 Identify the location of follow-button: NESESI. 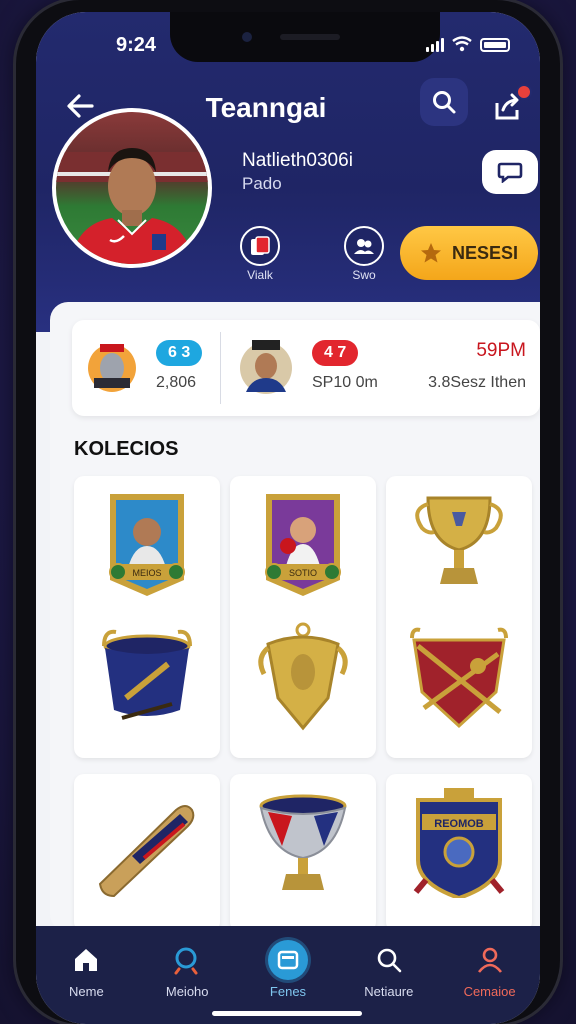
(469, 253).